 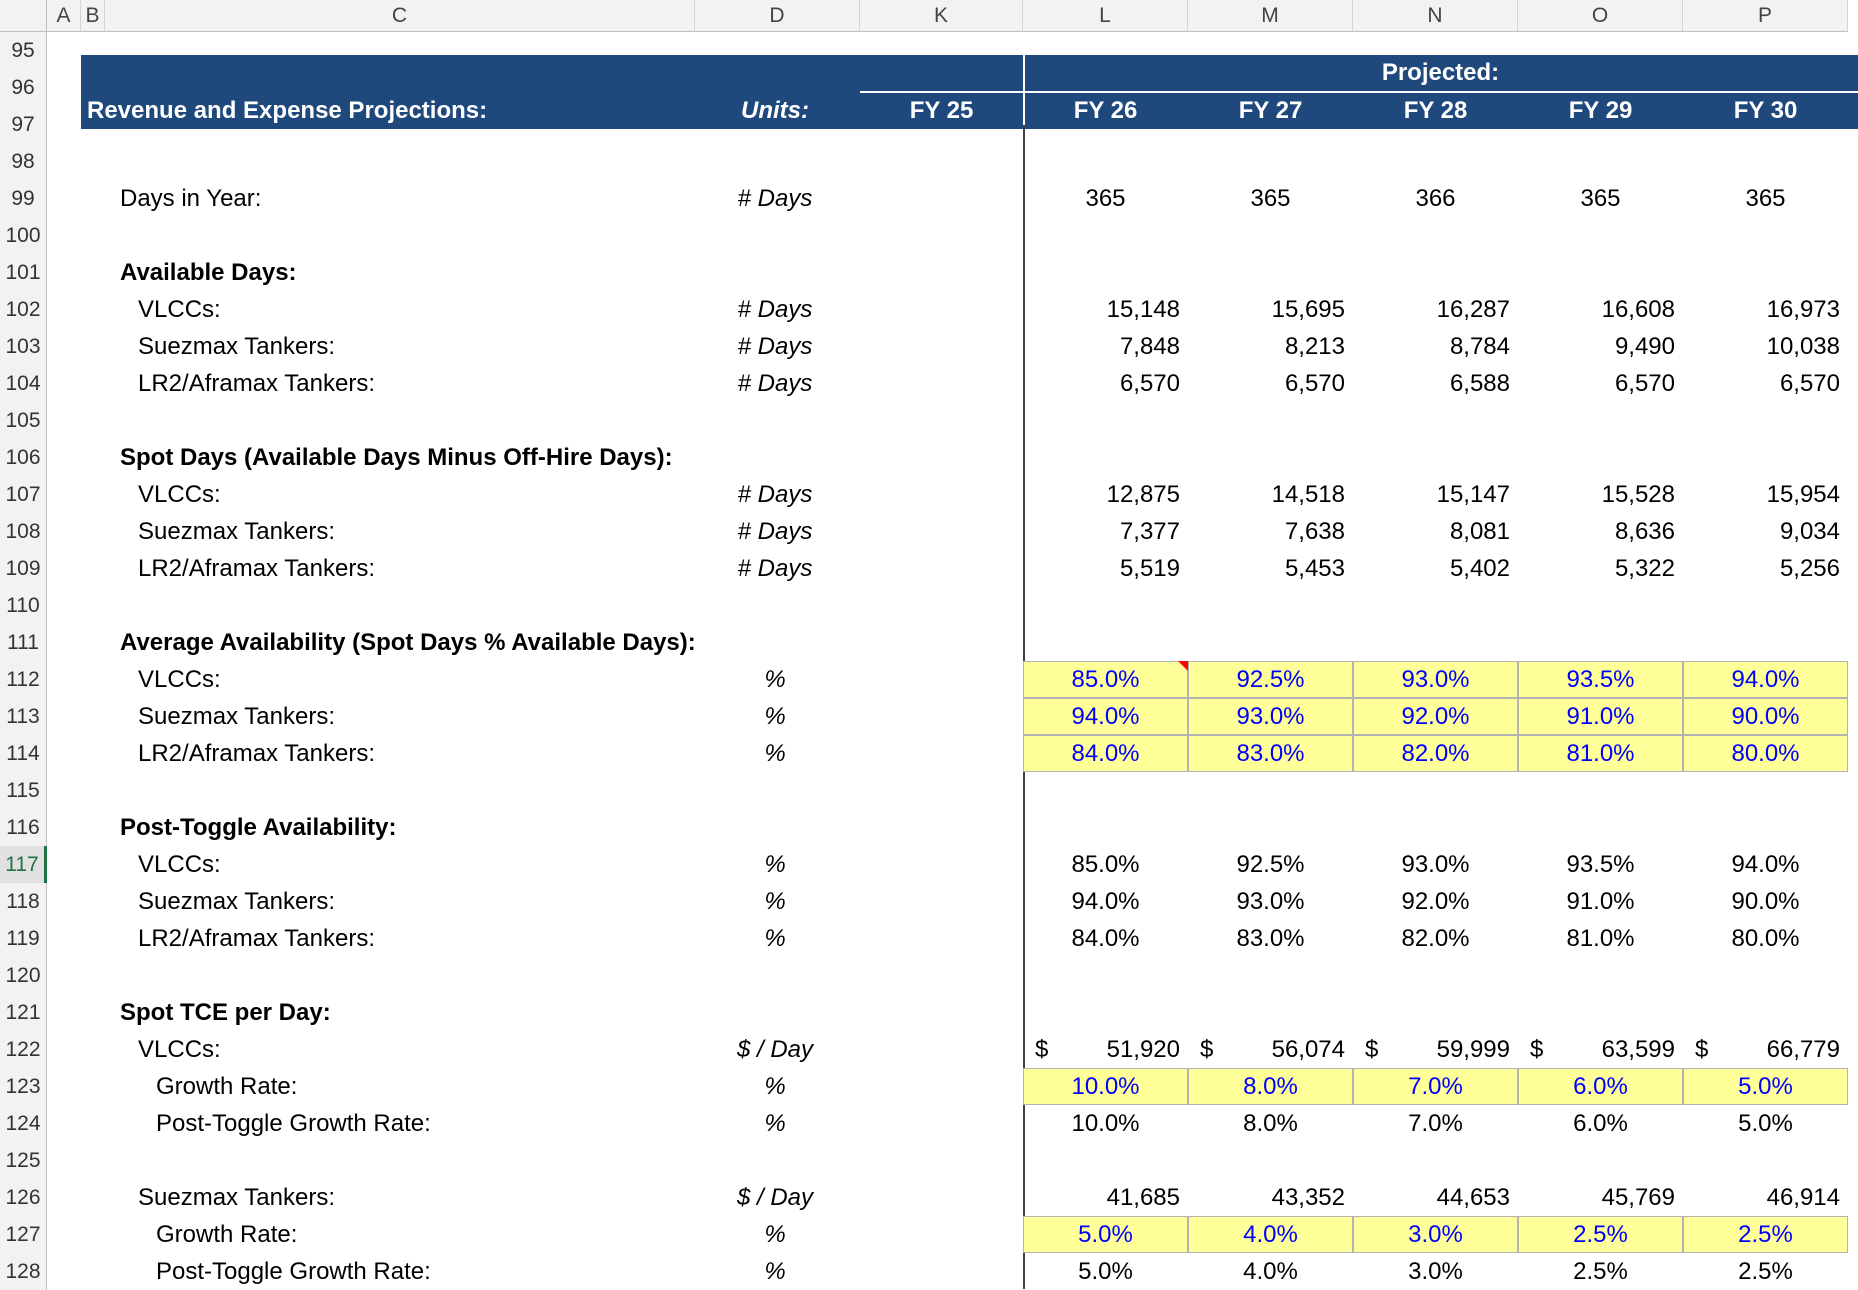 I want to click on row-header-108: 108, so click(x=23, y=531).